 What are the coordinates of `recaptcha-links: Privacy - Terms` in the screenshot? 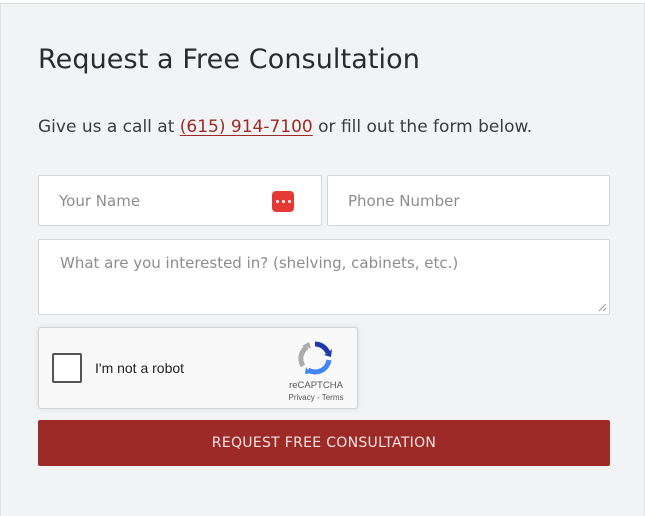 It's located at (316, 397).